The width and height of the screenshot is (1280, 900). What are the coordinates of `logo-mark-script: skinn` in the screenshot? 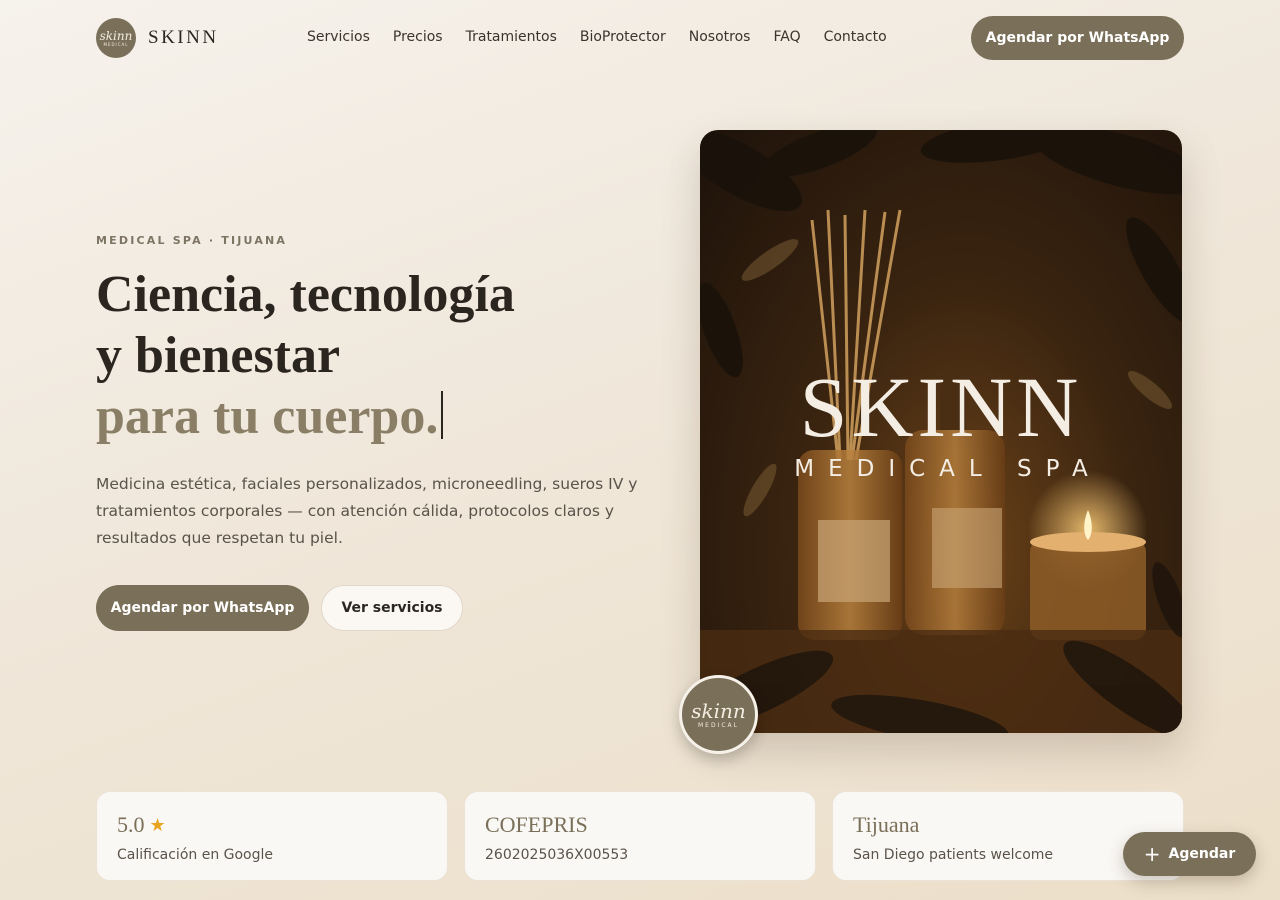 It's located at (116, 35).